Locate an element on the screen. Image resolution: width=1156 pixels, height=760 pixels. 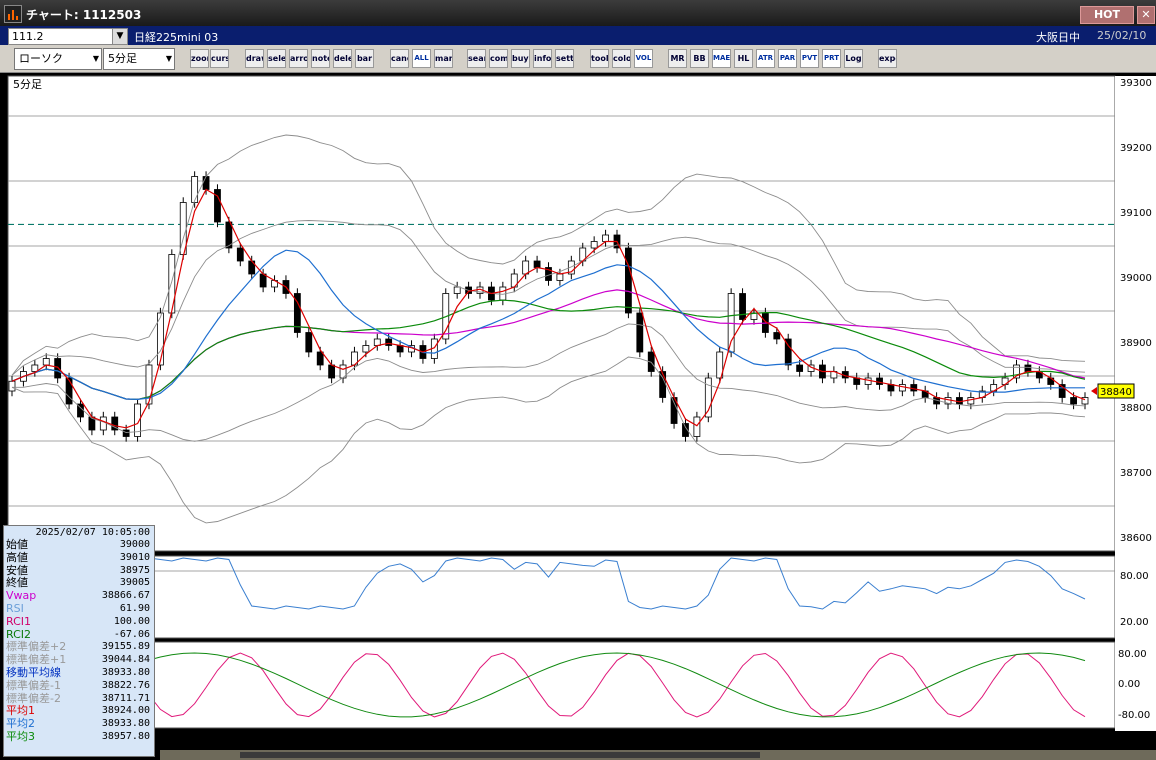
draw-icon: draw is located at coordinates (254, 58).